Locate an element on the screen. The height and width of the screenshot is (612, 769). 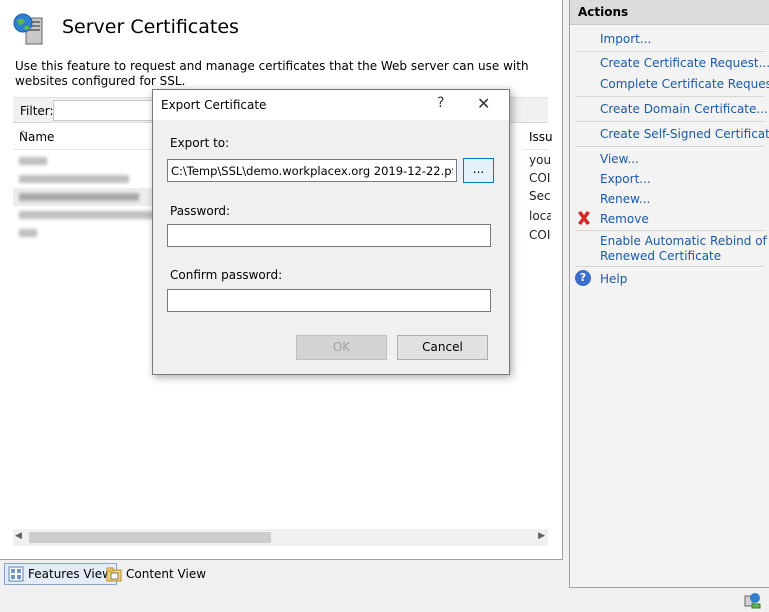
issued-to-cell: Sect is located at coordinates (540, 196).